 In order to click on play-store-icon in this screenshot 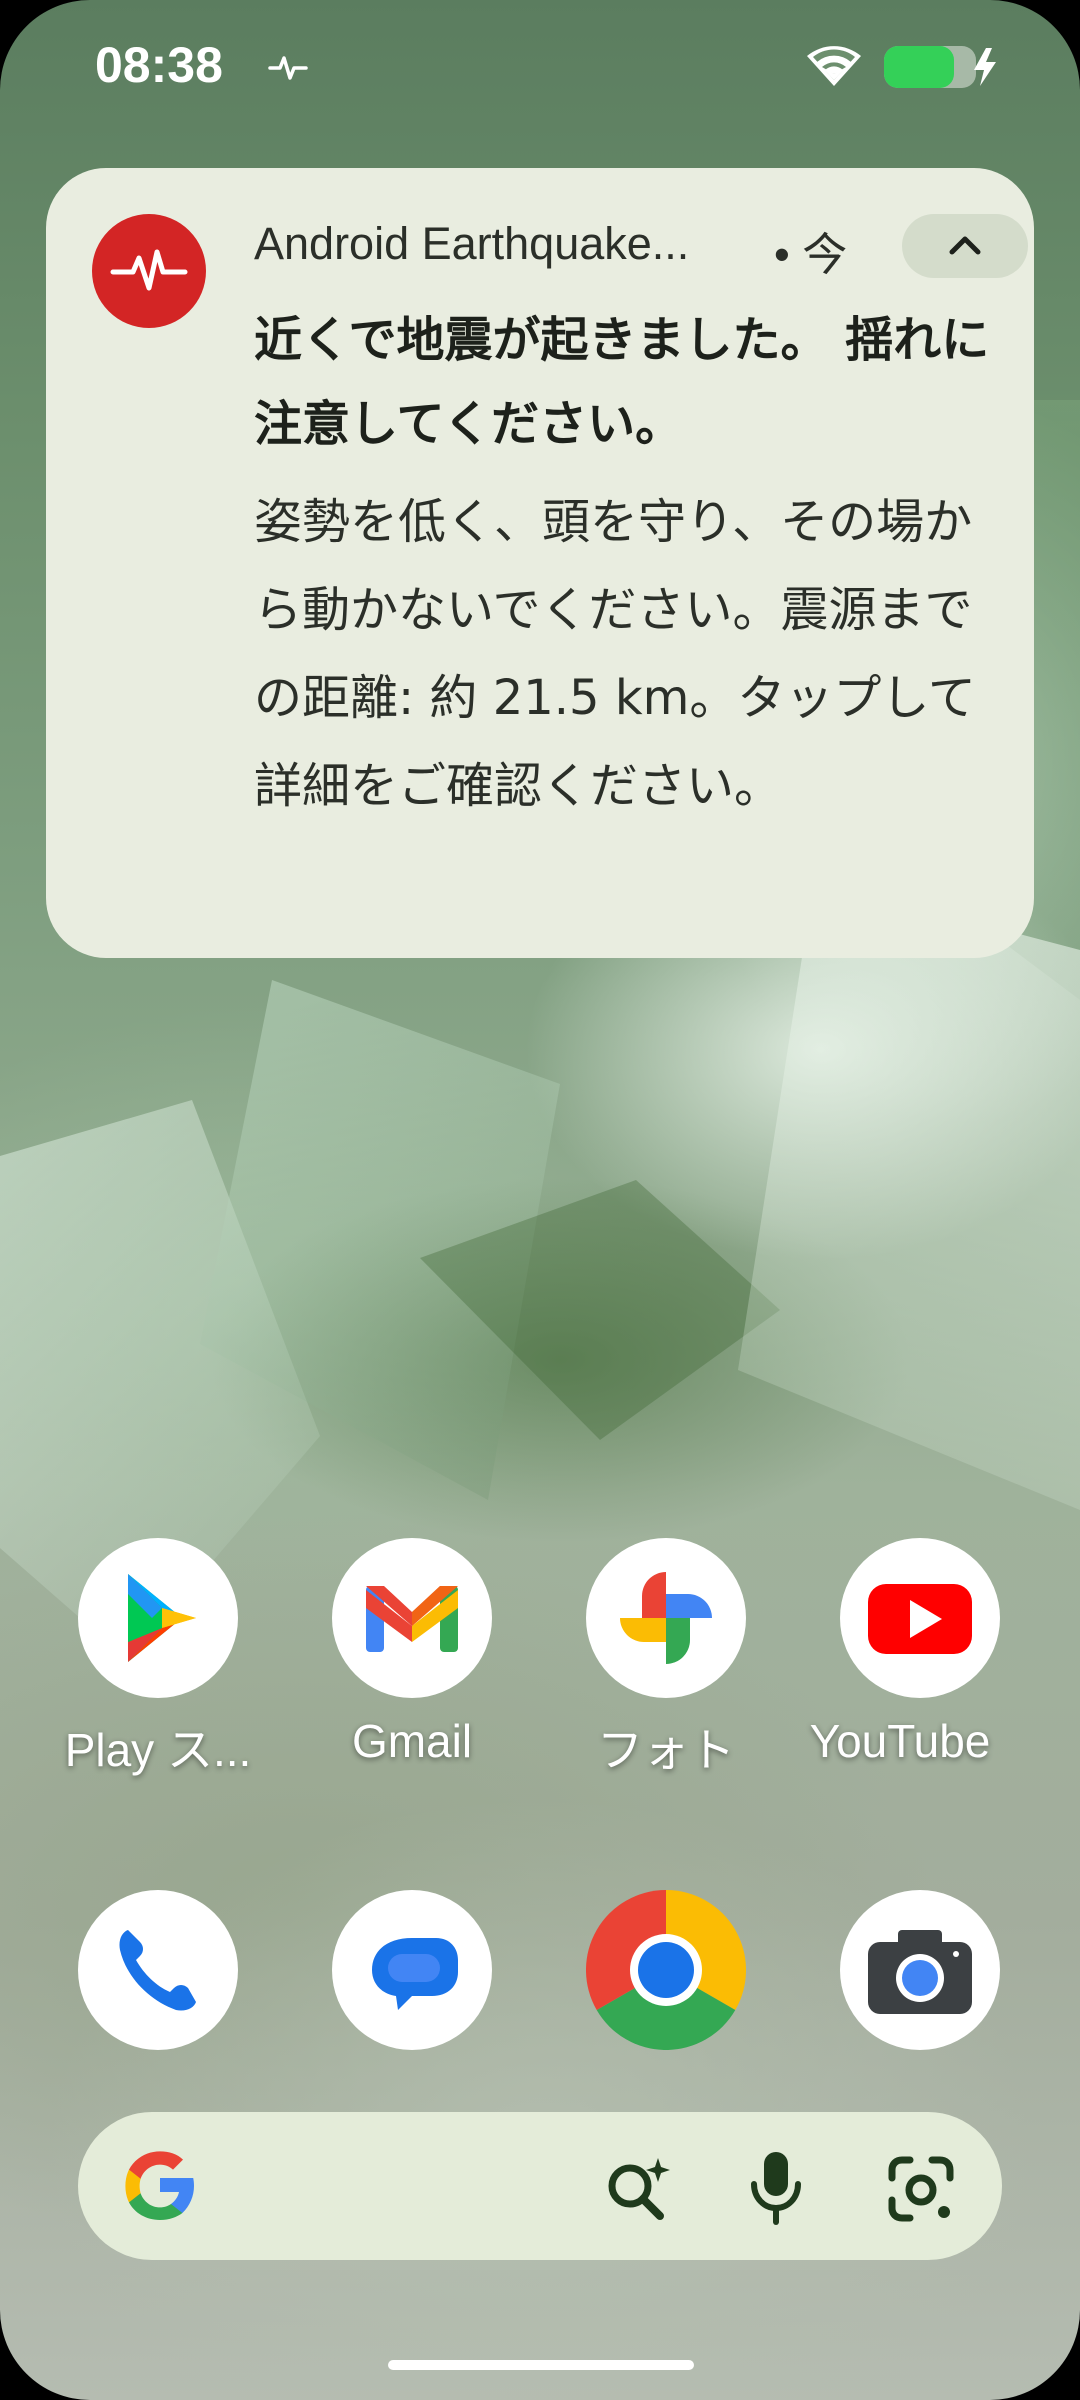, I will do `click(158, 1618)`.